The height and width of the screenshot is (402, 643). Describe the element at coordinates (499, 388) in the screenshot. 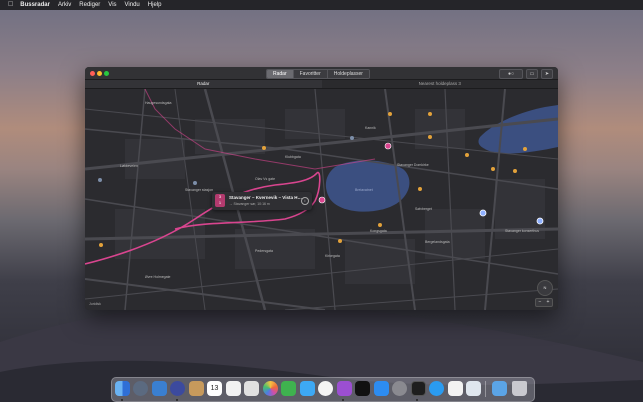

I see `downloads-folder-icon` at that location.